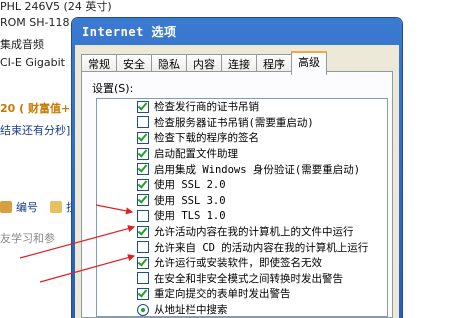 The image size is (450, 318). What do you see at coordinates (87, 268) in the screenshot?
I see `arrow-to-install-software` at bounding box center [87, 268].